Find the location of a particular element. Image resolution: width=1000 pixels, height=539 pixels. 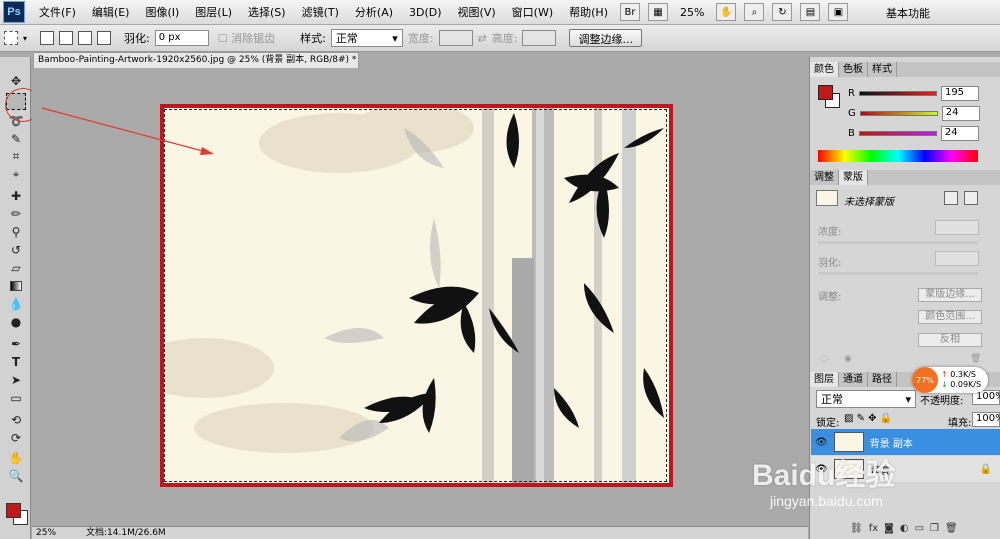

layer-name: 背景 副本 is located at coordinates (891, 442).